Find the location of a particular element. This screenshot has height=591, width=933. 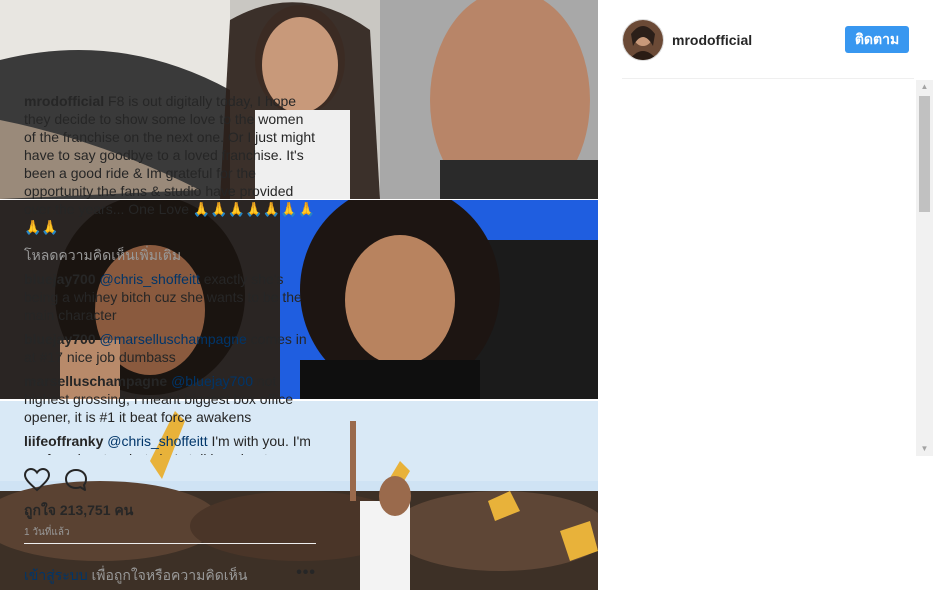

username: mrodofficial is located at coordinates (712, 40).